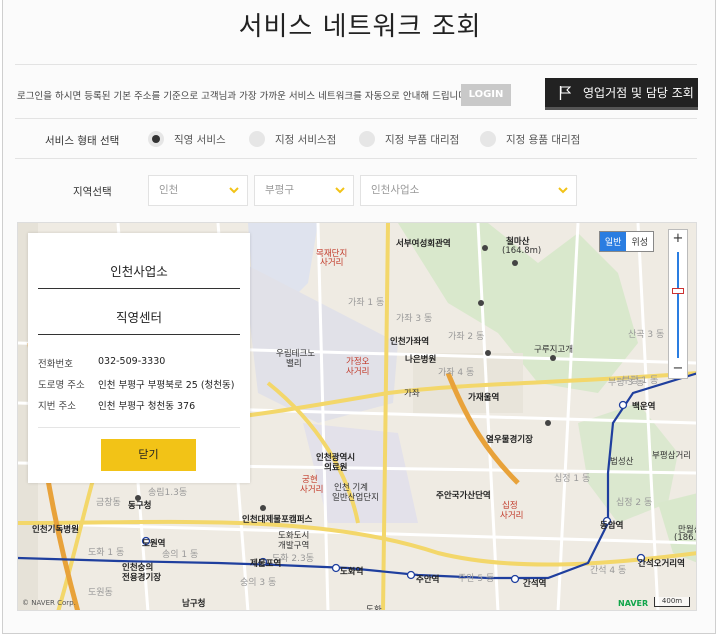  What do you see at coordinates (352, 572) in the screenshot?
I see `map-label: 도화역` at bounding box center [352, 572].